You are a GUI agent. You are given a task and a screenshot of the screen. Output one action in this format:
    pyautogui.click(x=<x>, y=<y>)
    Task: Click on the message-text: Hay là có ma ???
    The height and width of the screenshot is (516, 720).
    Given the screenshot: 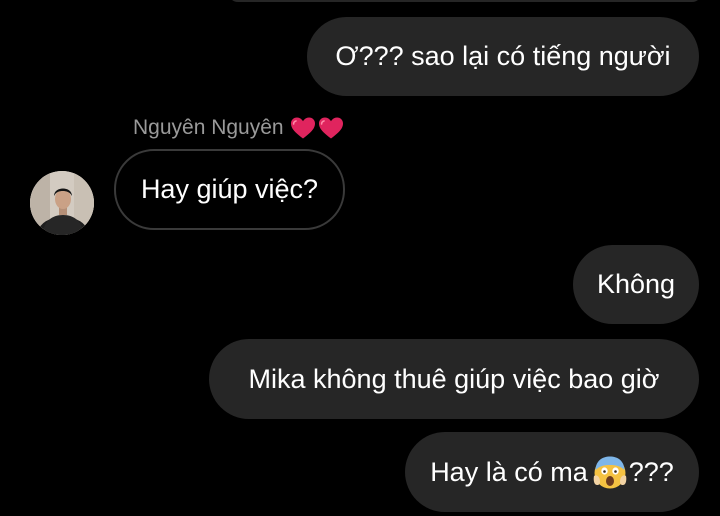 What is the action you would take?
    pyautogui.click(x=552, y=472)
    